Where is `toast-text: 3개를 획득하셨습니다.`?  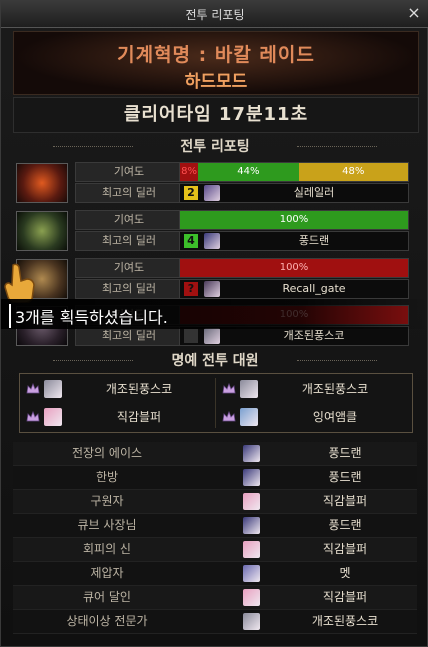
toast-text: 3개를 획득하셨습니다. is located at coordinates (88, 316).